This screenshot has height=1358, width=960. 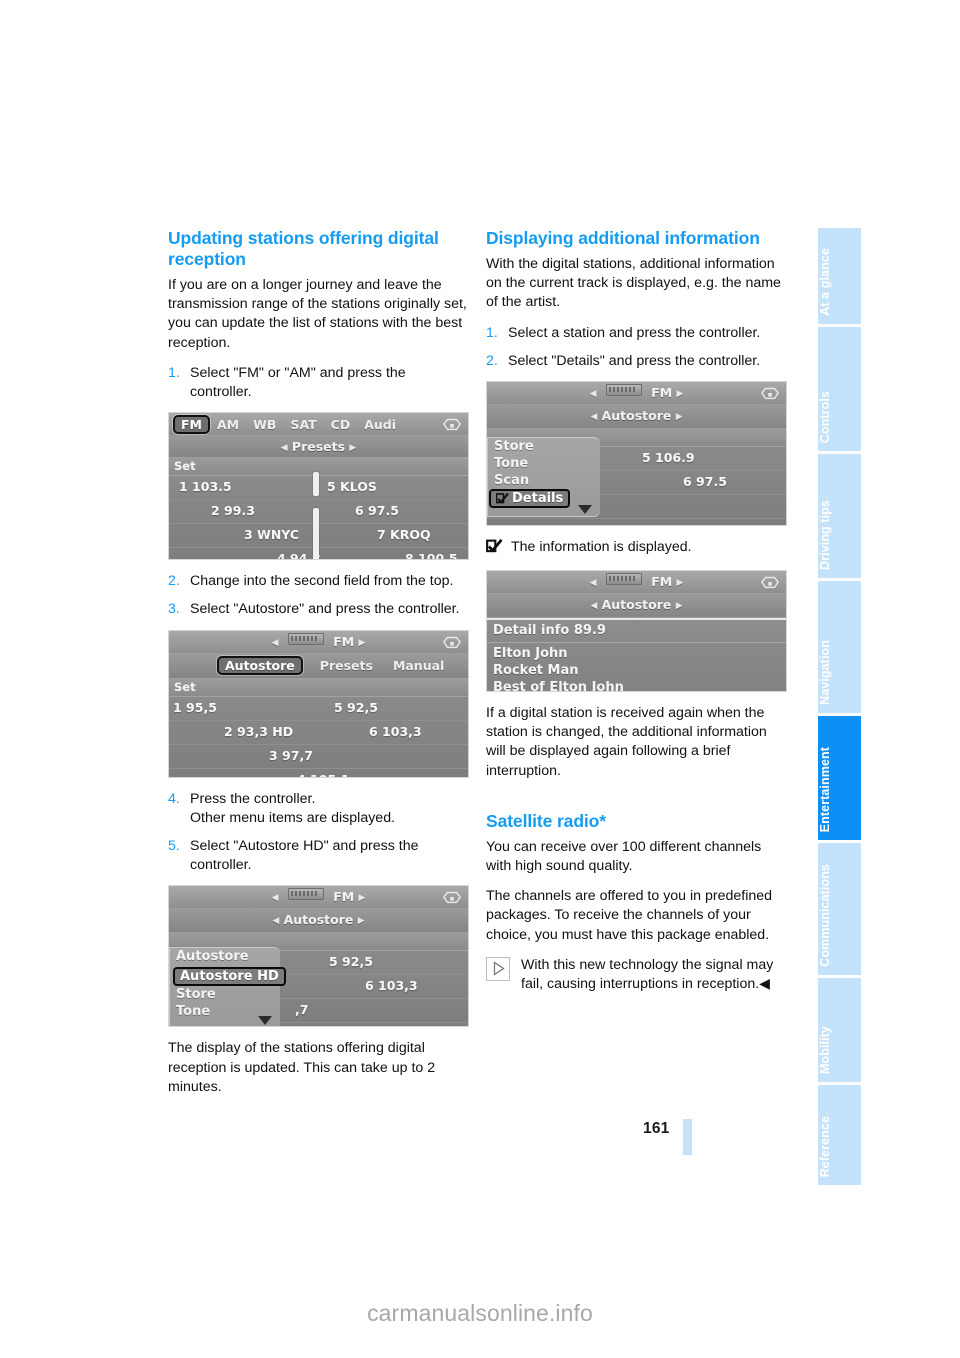 What do you see at coordinates (839, 647) in the screenshot?
I see `sidebar-item-navigation: Navigation` at bounding box center [839, 647].